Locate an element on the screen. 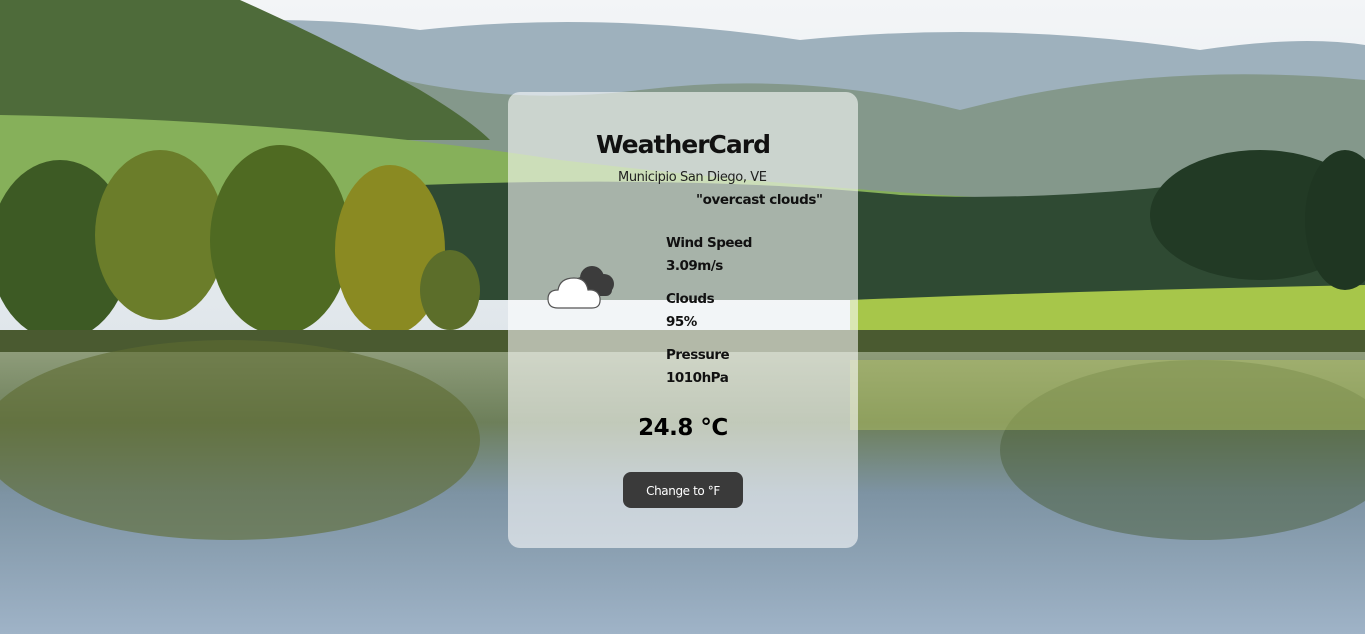  stat-clouds: Clouds 95% is located at coordinates (709, 311).